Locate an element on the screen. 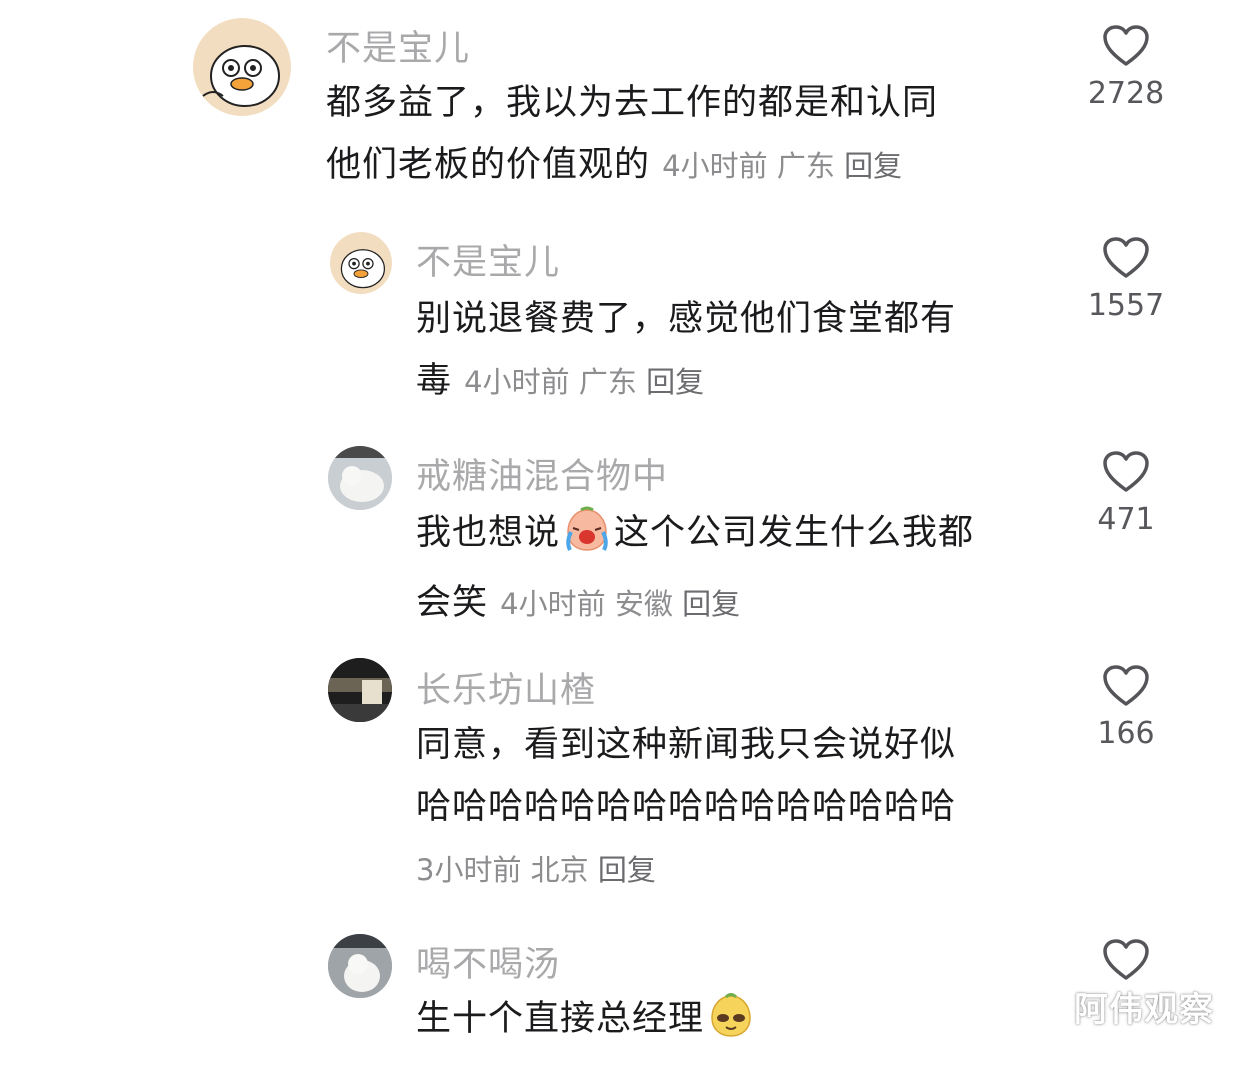 The width and height of the screenshot is (1234, 1065). like-button is located at coordinates (1126, 960).